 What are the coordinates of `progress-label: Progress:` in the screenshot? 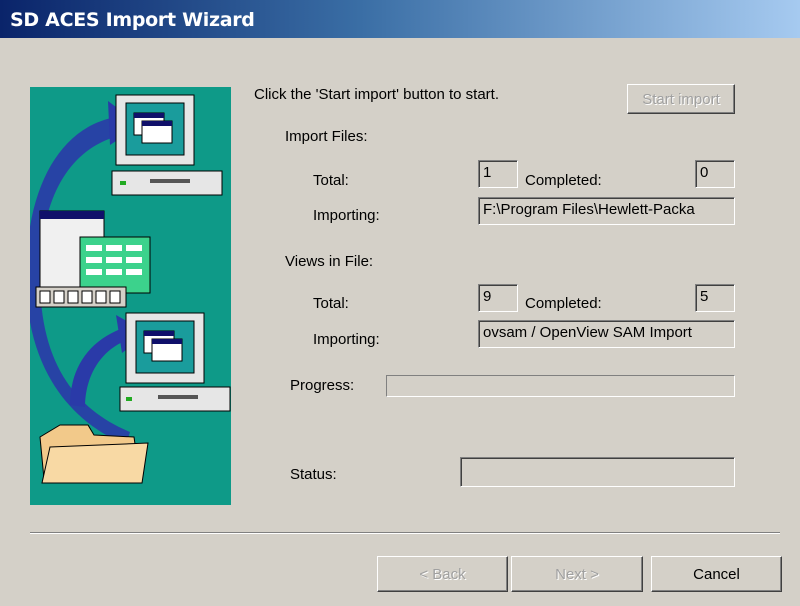 It's located at (322, 385).